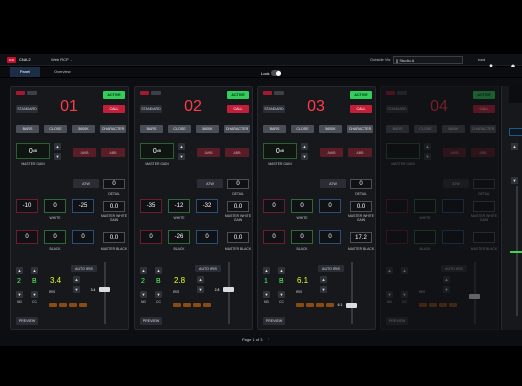 The image size is (522, 386). What do you see at coordinates (276, 73) in the screenshot?
I see `lock-toggle` at bounding box center [276, 73].